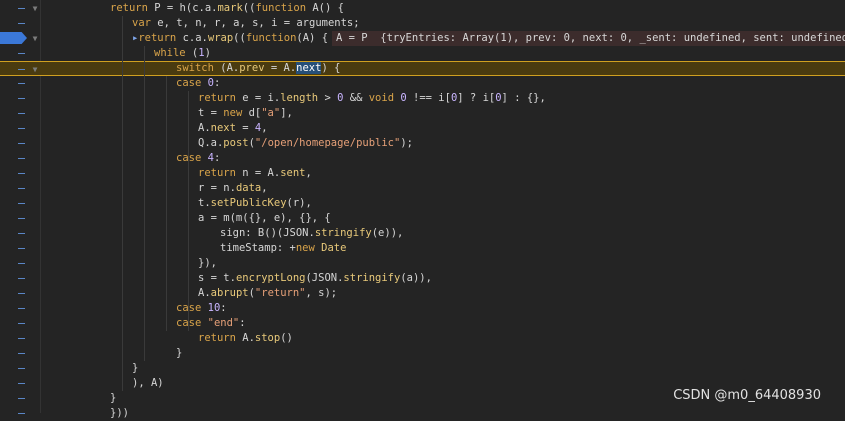 Image resolution: width=845 pixels, height=421 pixels. What do you see at coordinates (422, 338) in the screenshot?
I see `code-line: return A.stop()` at bounding box center [422, 338].